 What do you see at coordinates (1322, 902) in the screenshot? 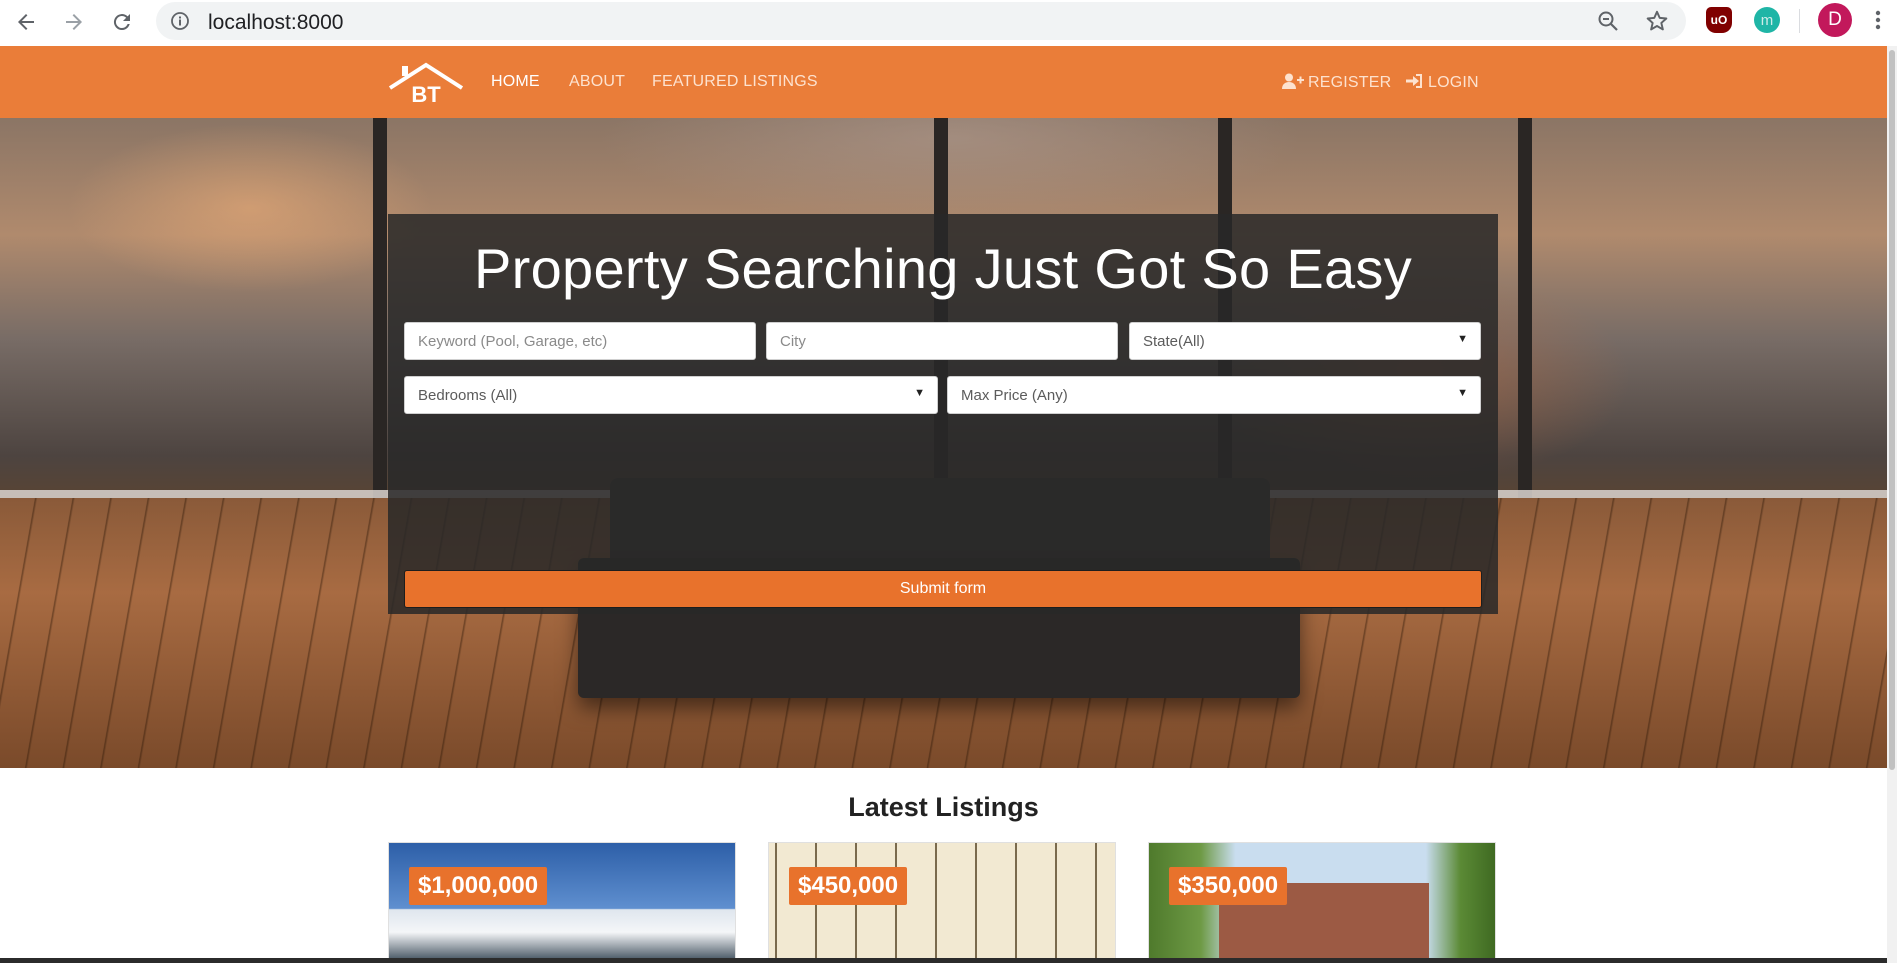
I see `listing-card: $350,000` at bounding box center [1322, 902].